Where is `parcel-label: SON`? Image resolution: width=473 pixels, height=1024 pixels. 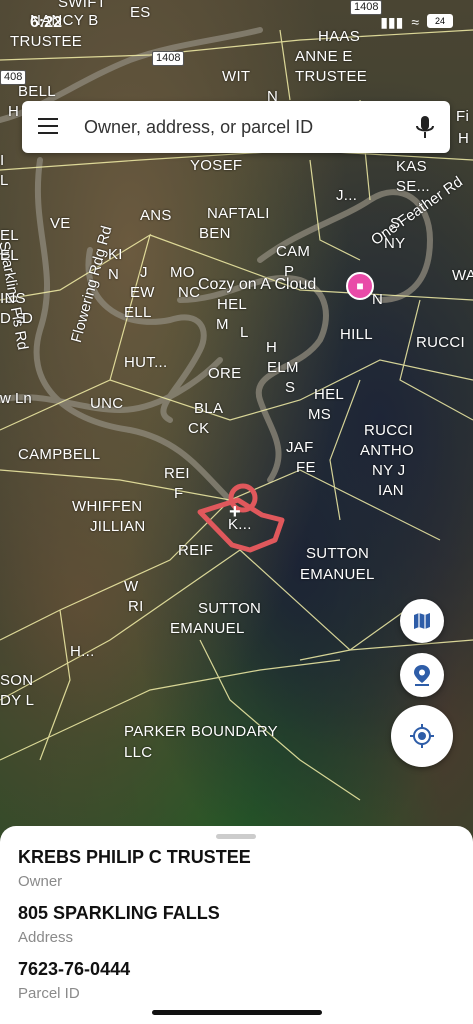 parcel-label: SON is located at coordinates (17, 680).